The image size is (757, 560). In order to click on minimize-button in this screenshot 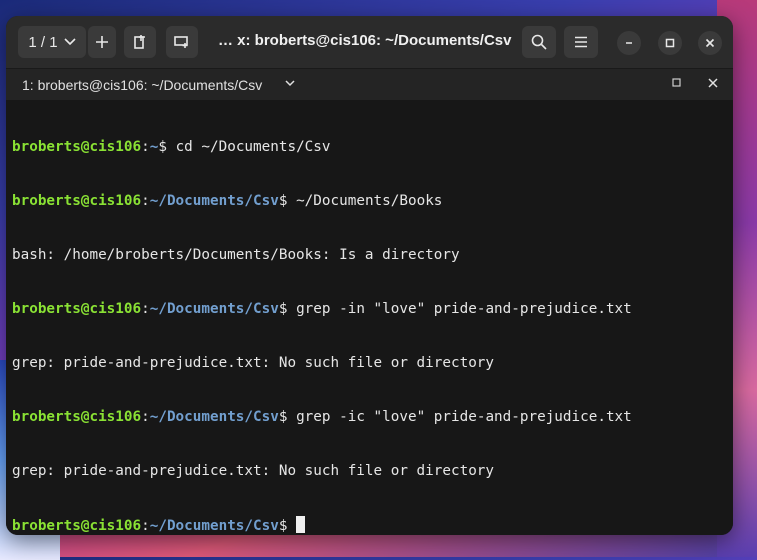, I will do `click(629, 43)`.